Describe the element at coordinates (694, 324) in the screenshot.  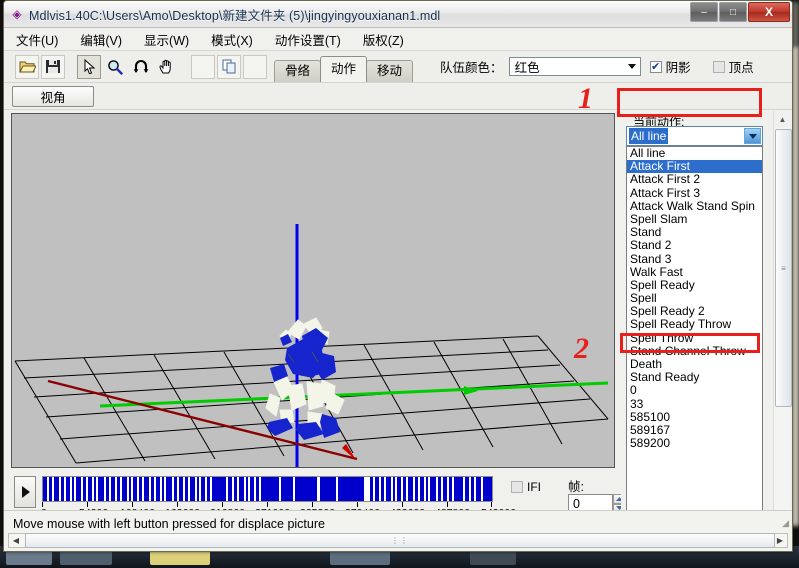
I see `list-item: Spell Ready Throw` at that location.